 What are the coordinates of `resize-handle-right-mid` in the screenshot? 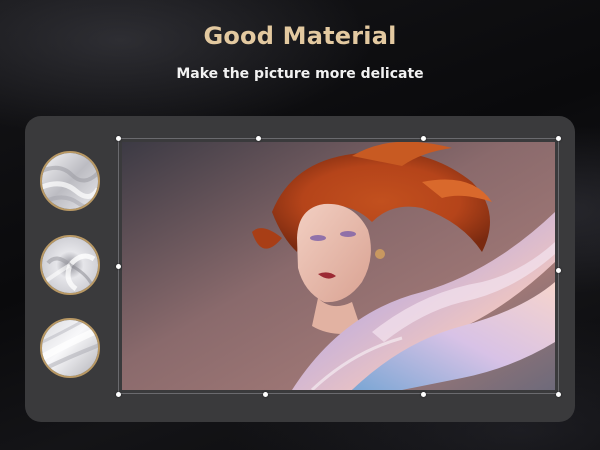 It's located at (558, 270).